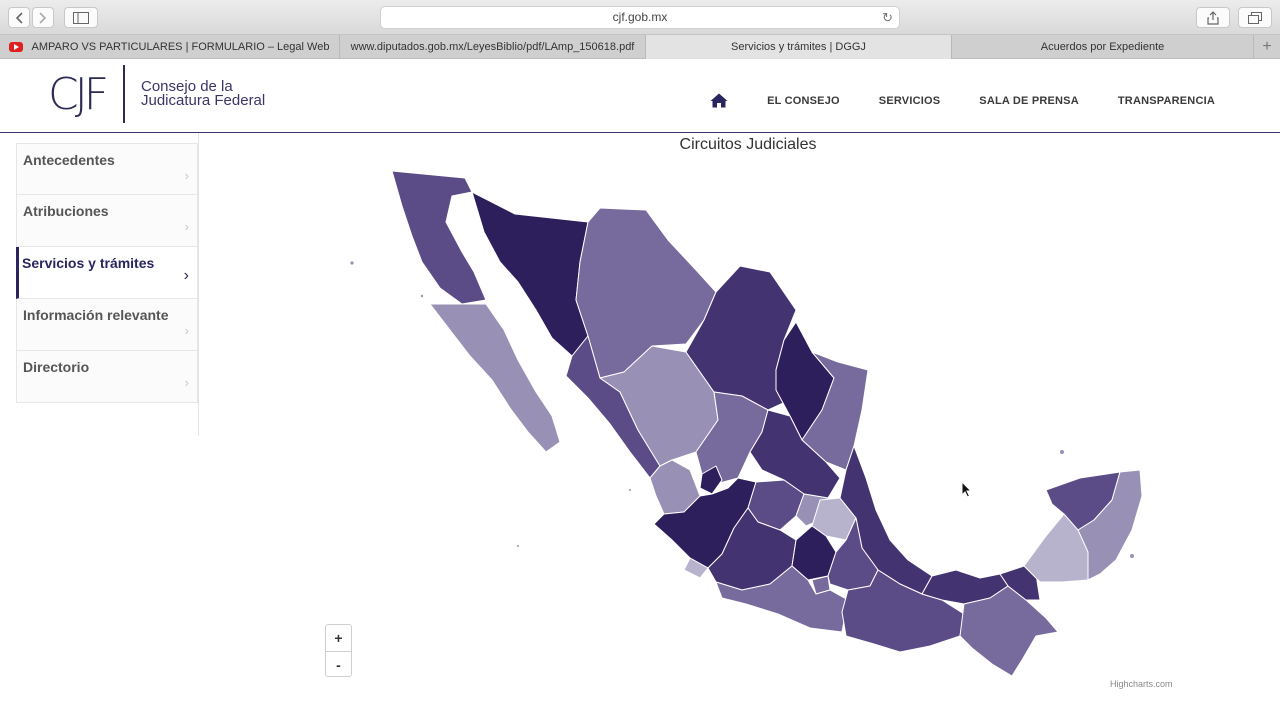  Describe the element at coordinates (16, 47) in the screenshot. I see `youtube-icon` at that location.